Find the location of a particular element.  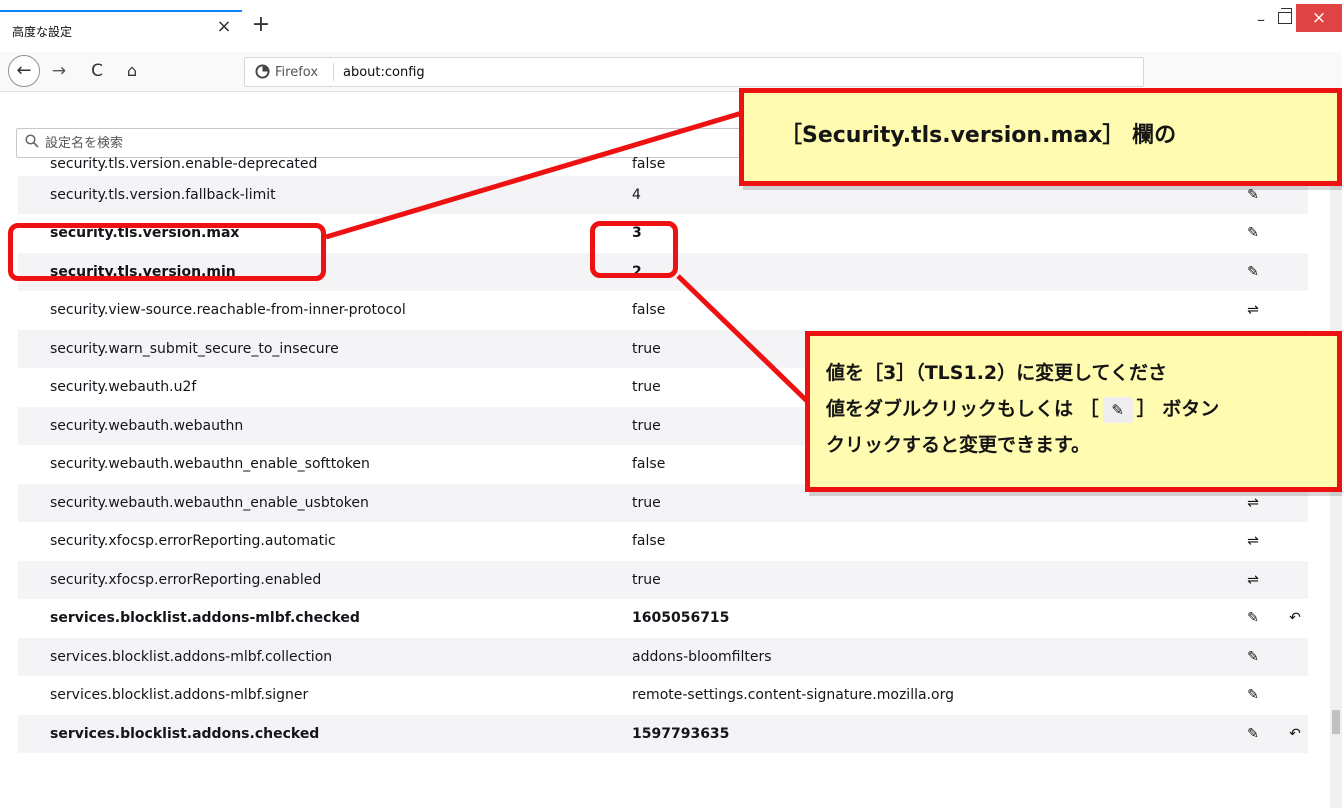

pref-name: services.blocklist.addons-mlbf.checked is located at coordinates (205, 618).